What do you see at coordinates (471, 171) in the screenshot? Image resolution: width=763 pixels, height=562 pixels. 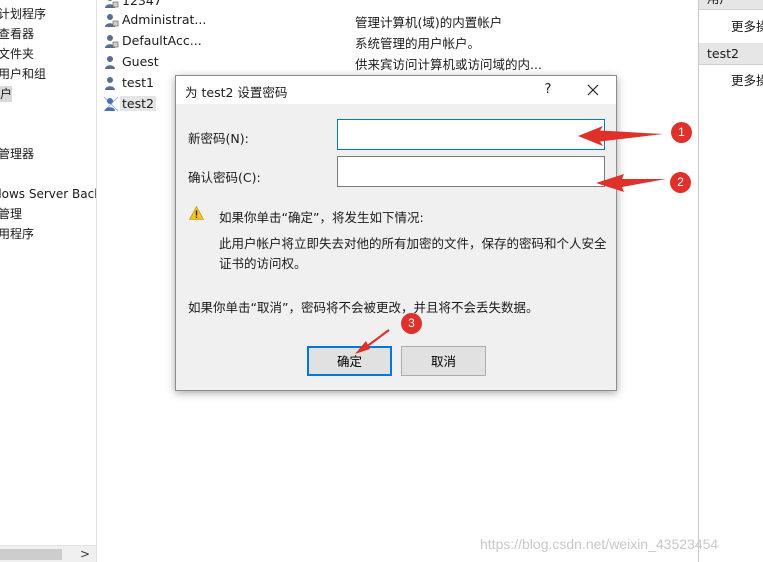 I see `confirm-password-field` at bounding box center [471, 171].